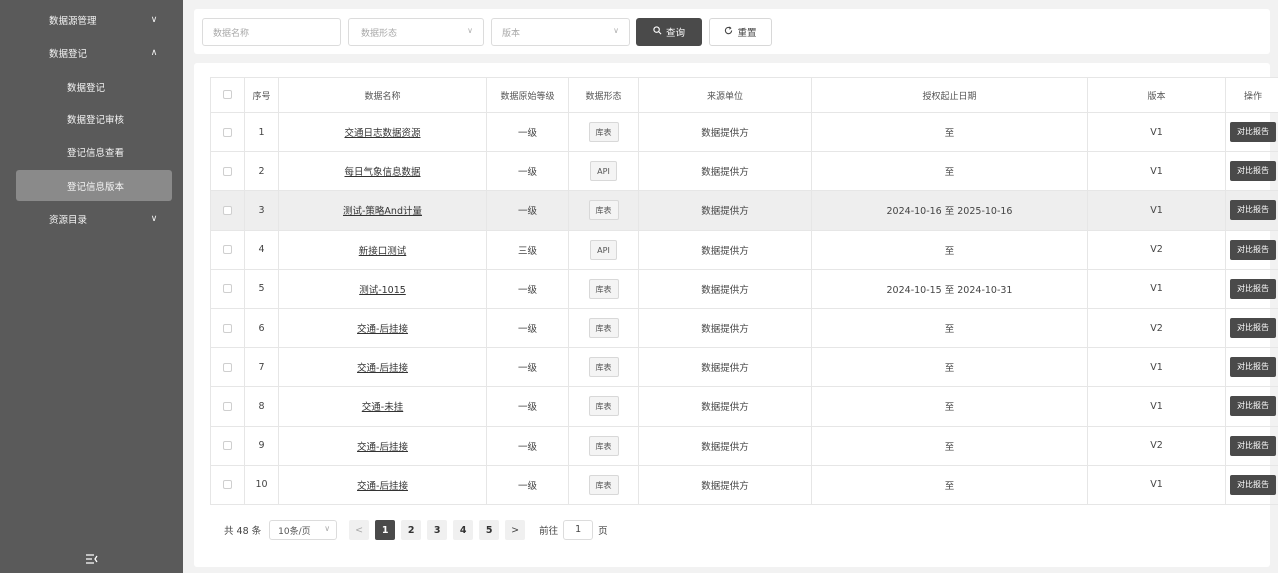  Describe the element at coordinates (91, 219) in the screenshot. I see `menu-group-resource-catalog: 资源目录 ∨` at that location.